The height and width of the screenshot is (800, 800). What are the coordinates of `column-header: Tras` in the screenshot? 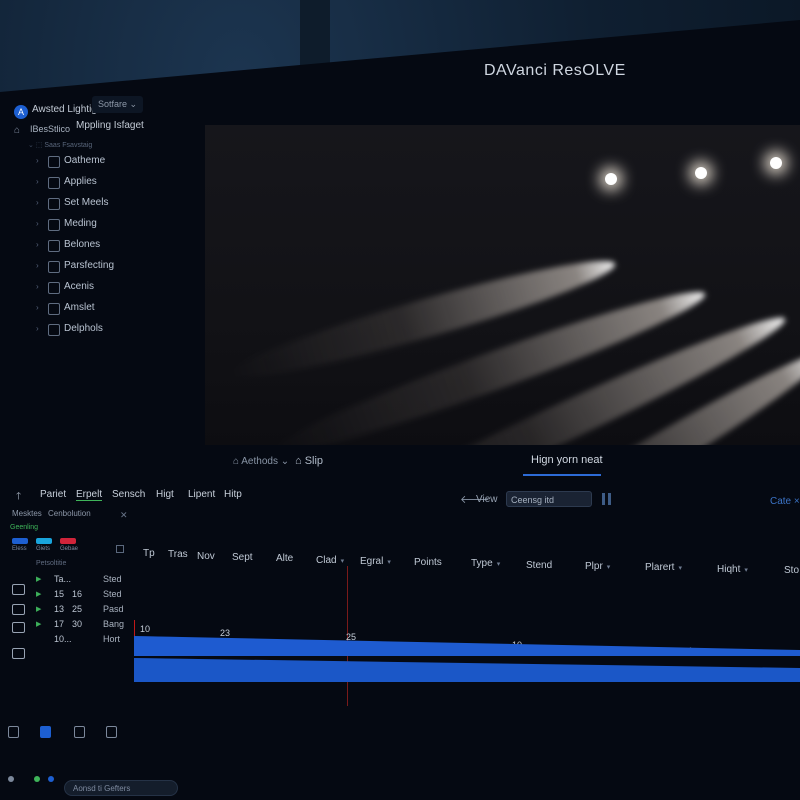 It's located at (178, 554).